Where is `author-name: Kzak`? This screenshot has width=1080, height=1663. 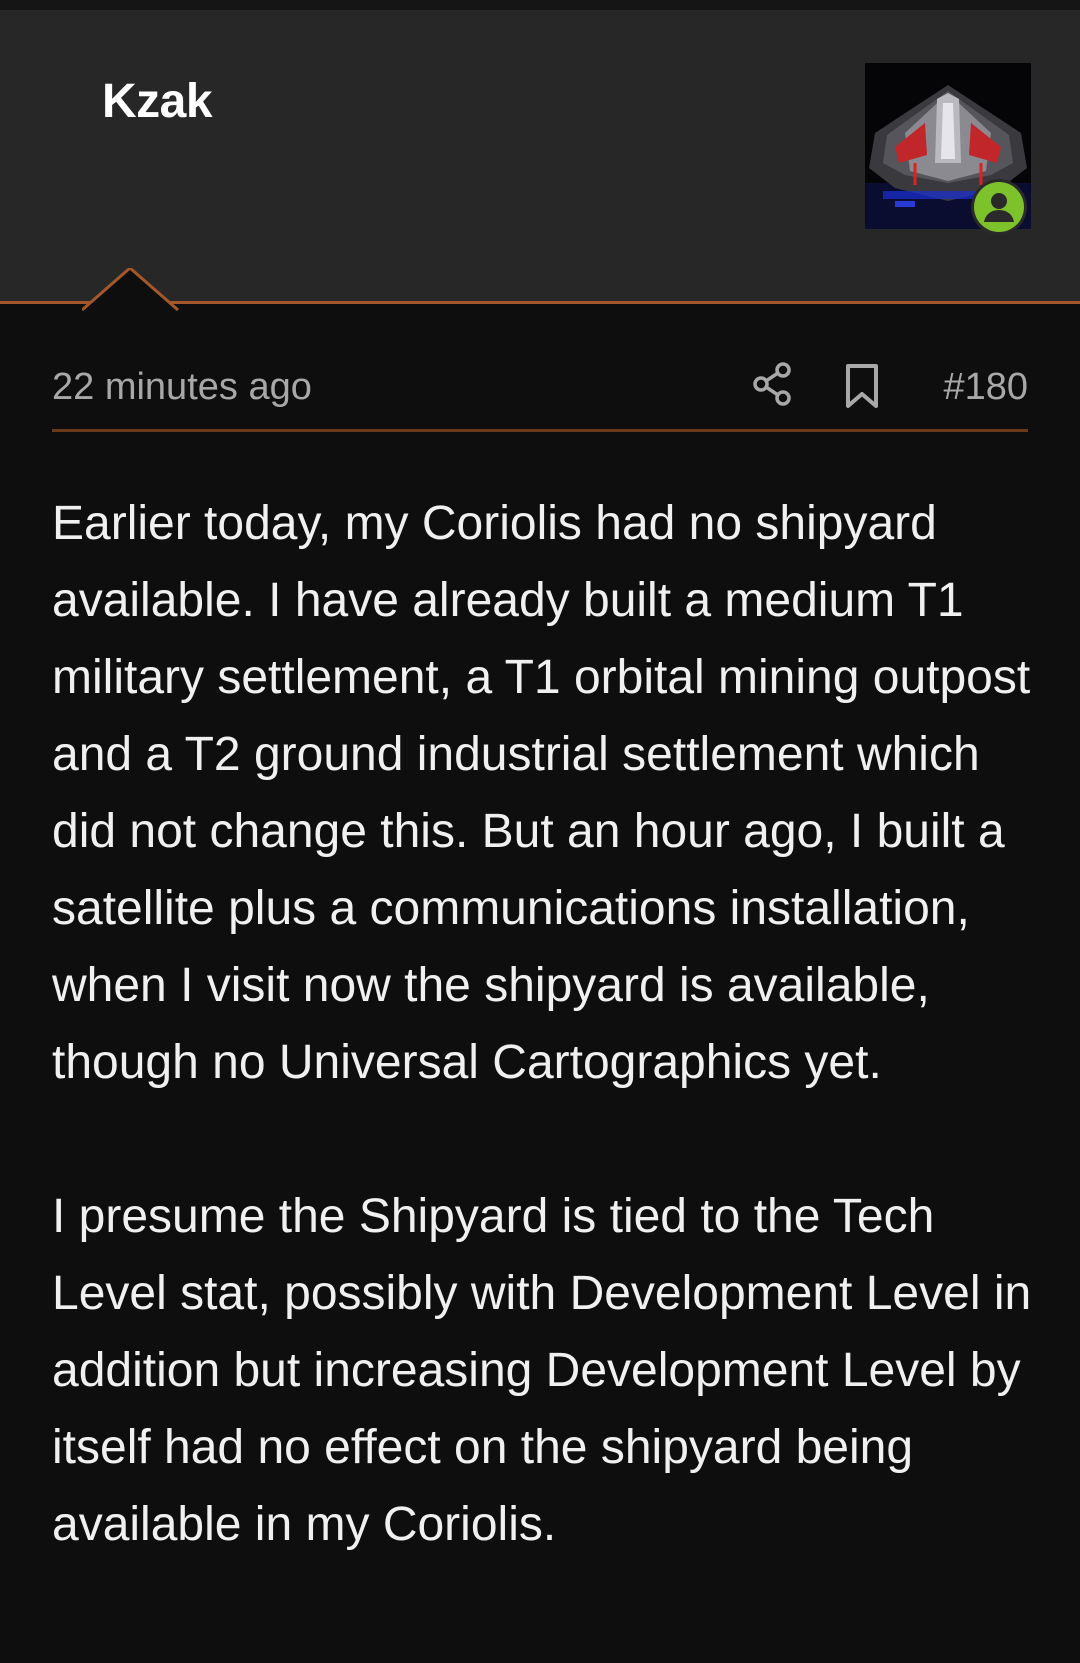 author-name: Kzak is located at coordinates (157, 101).